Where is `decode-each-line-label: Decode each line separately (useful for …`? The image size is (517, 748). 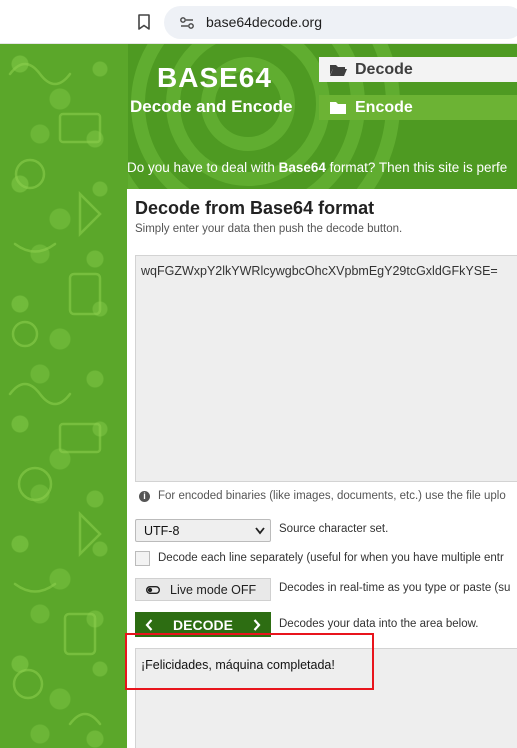 decode-each-line-label: Decode each line separately (useful for … is located at coordinates (331, 558).